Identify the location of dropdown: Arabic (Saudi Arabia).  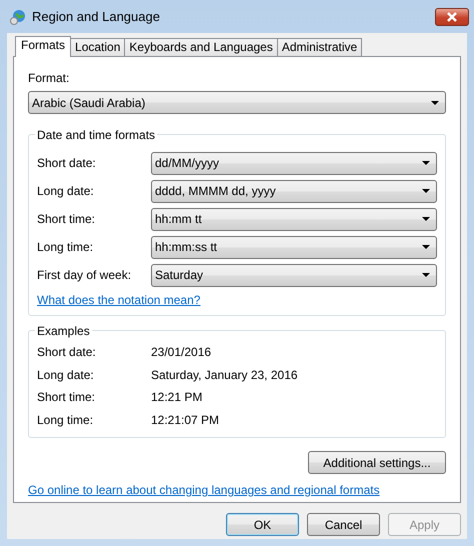
(237, 102).